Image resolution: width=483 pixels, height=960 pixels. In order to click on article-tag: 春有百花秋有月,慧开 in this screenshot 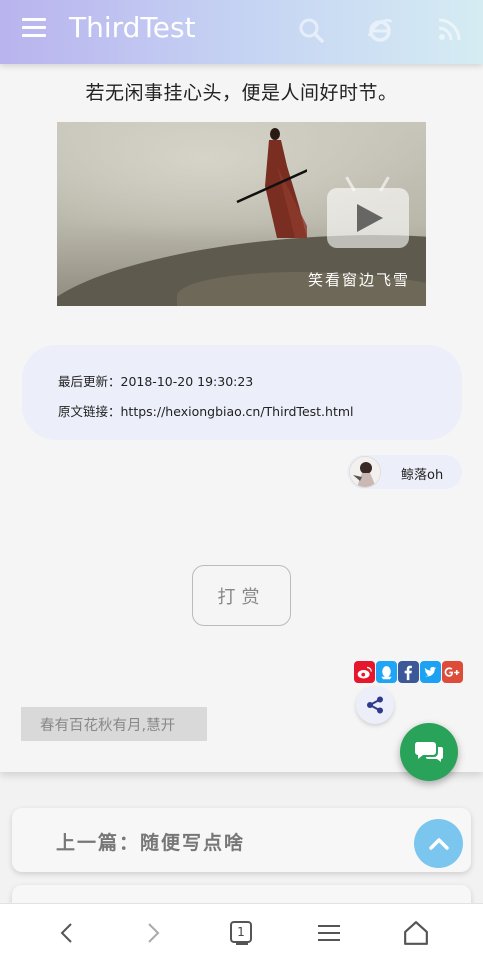, I will do `click(114, 724)`.